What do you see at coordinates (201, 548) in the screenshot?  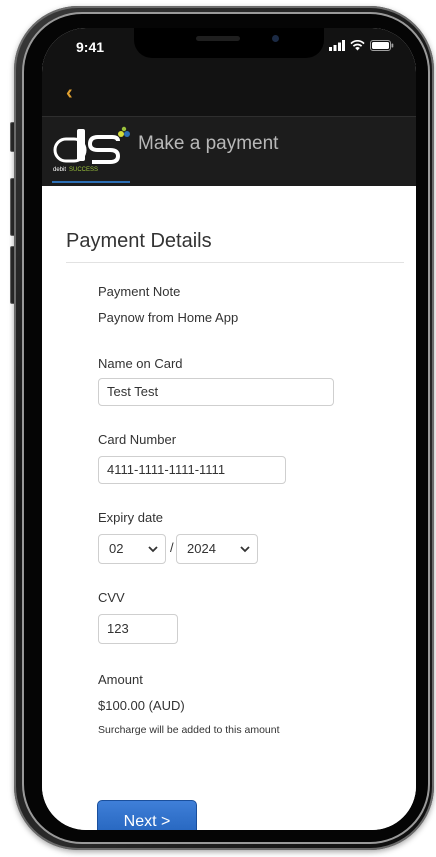 I see `expiry-year-value: 2024` at bounding box center [201, 548].